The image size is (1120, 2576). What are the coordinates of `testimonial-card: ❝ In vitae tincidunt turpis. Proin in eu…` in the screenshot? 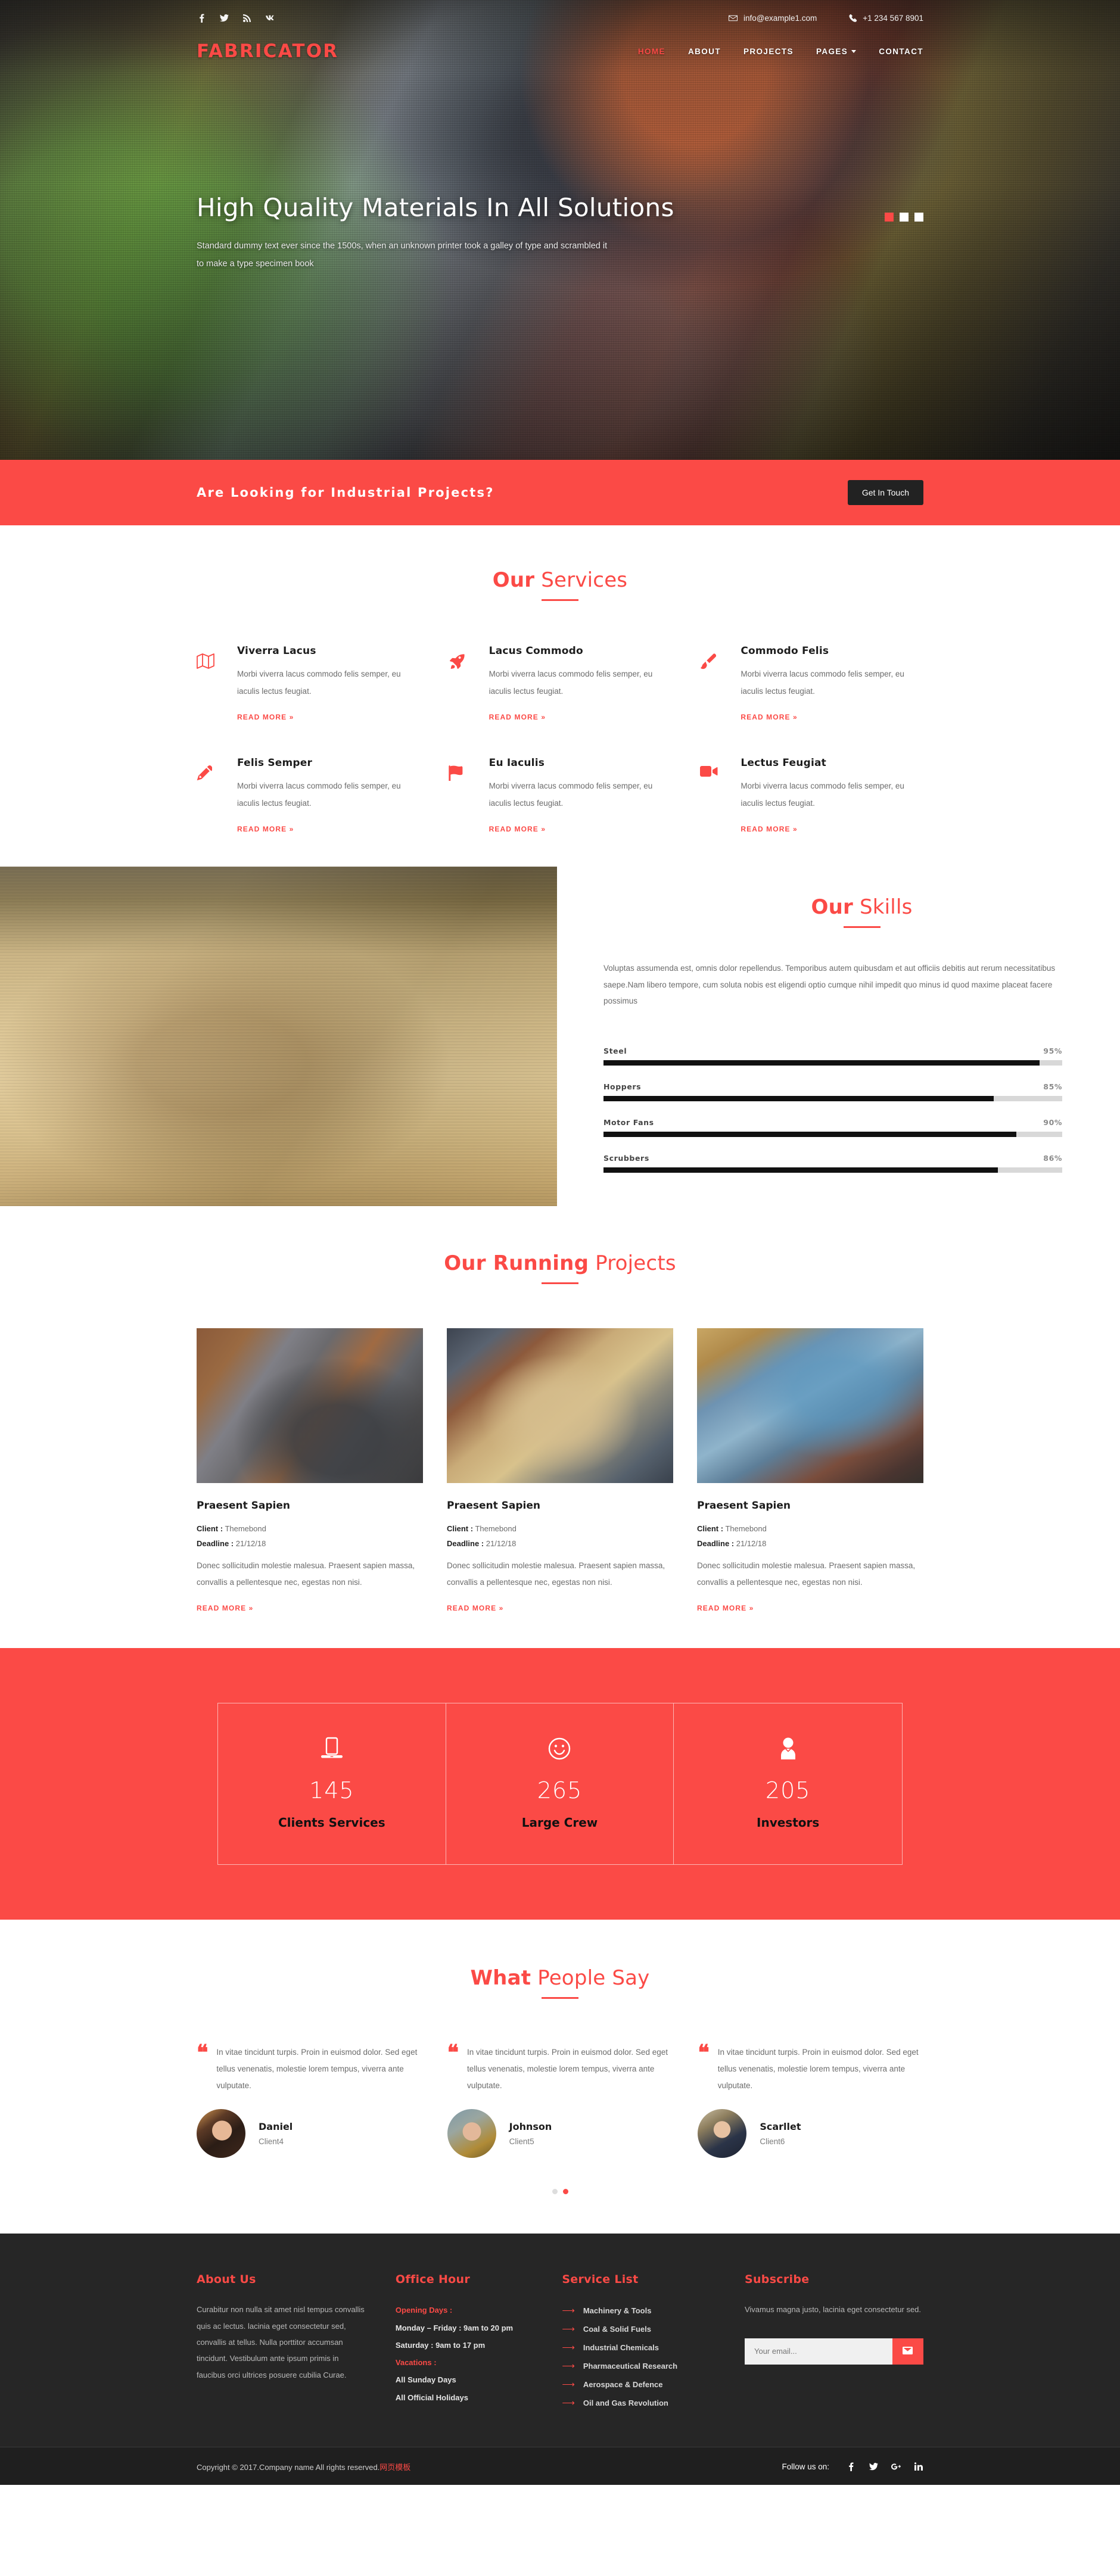 It's located at (560, 2100).